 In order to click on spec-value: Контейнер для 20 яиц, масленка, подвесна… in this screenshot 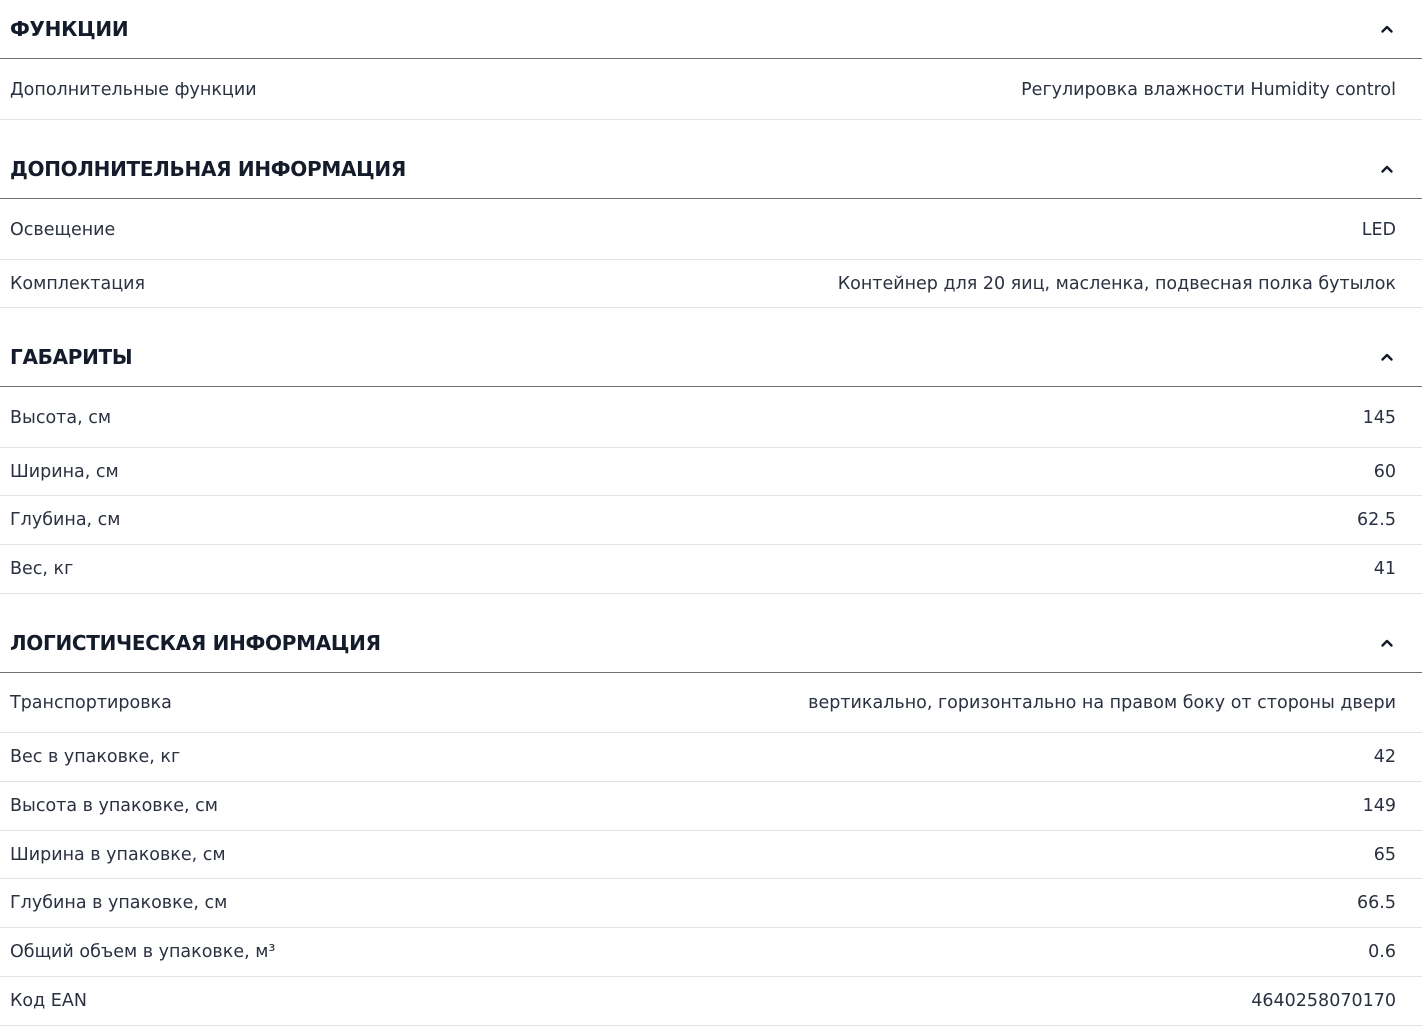, I will do `click(1116, 283)`.